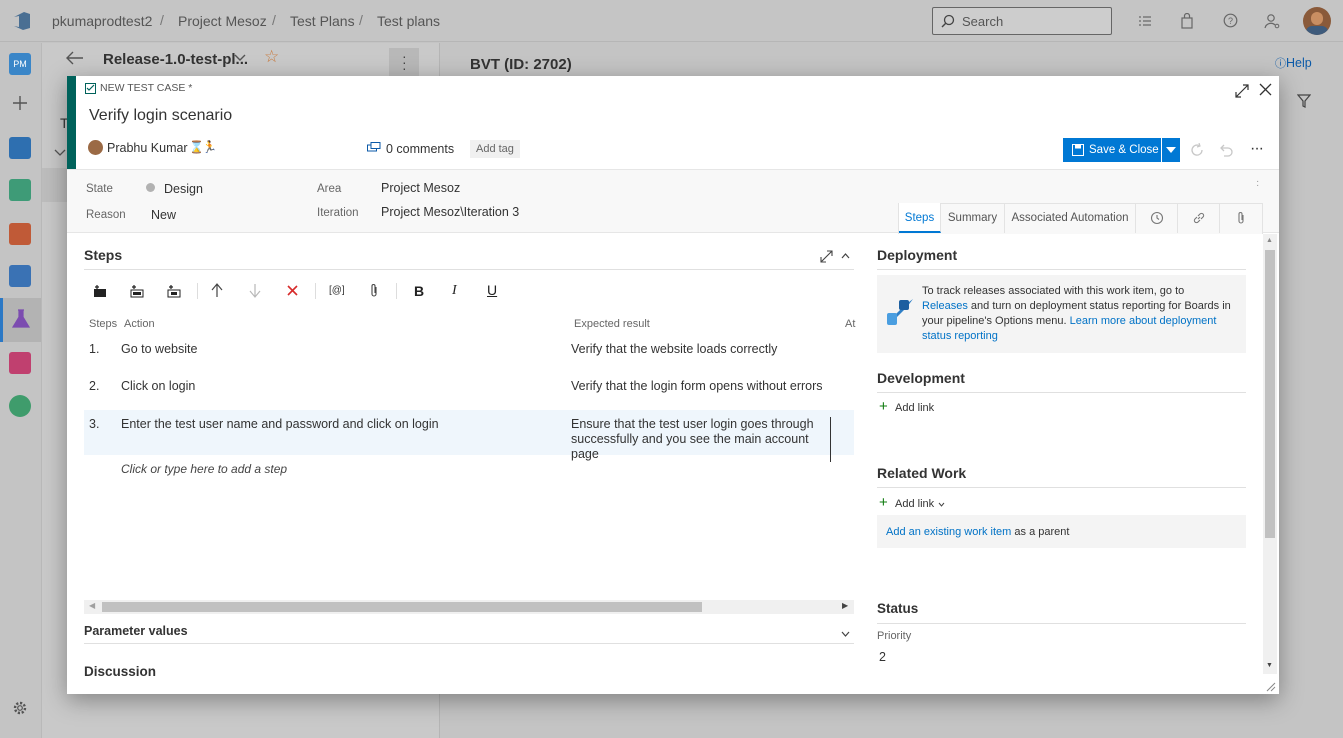 The height and width of the screenshot is (738, 1343). What do you see at coordinates (1022, 21) in the screenshot?
I see `search-input: Search` at bounding box center [1022, 21].